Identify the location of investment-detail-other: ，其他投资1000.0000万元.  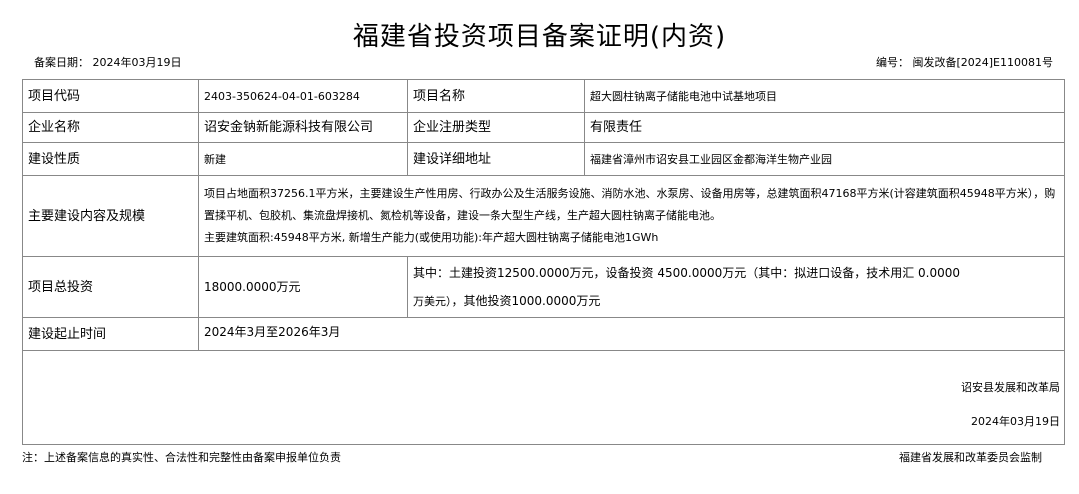
(526, 300).